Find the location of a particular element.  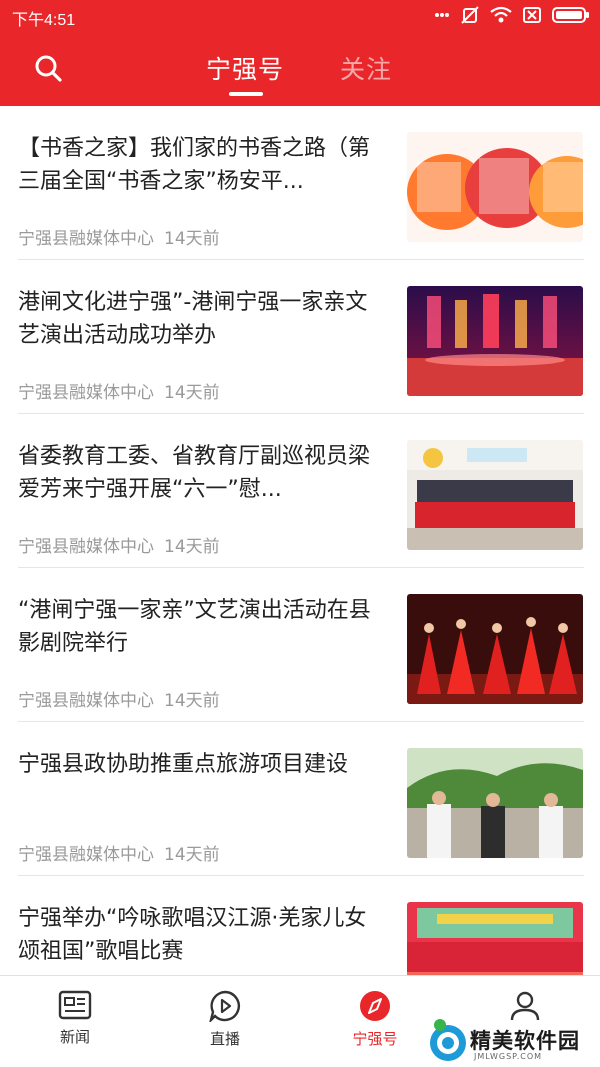

bottom-nav-ningqiang-hao: 宁强号 is located at coordinates (375, 1027).